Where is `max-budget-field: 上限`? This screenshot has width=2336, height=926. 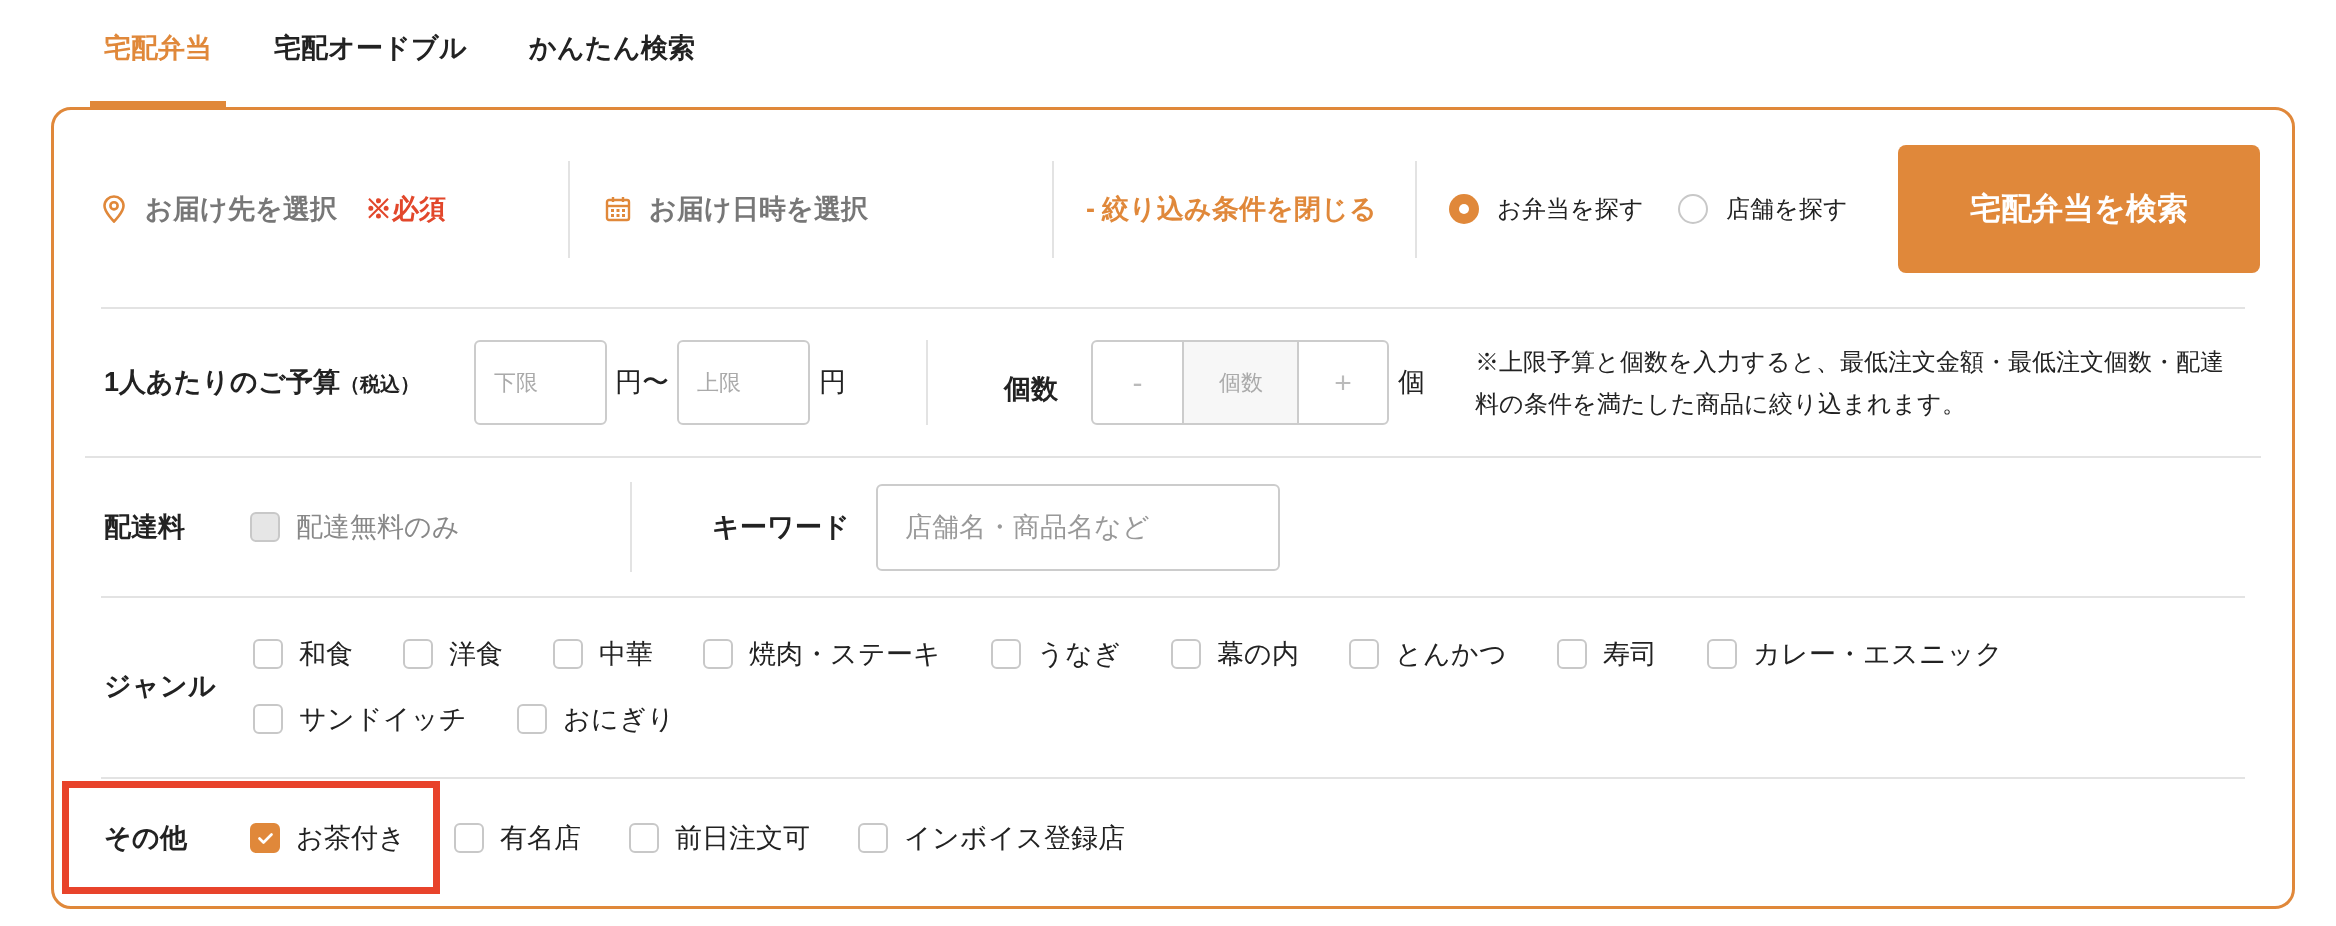
max-budget-field: 上限 is located at coordinates (743, 382).